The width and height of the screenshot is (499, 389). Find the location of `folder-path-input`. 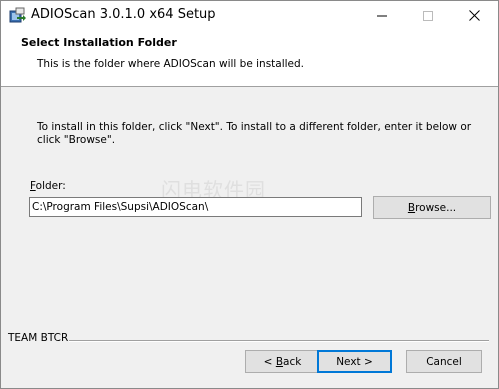

folder-path-input is located at coordinates (195, 207).